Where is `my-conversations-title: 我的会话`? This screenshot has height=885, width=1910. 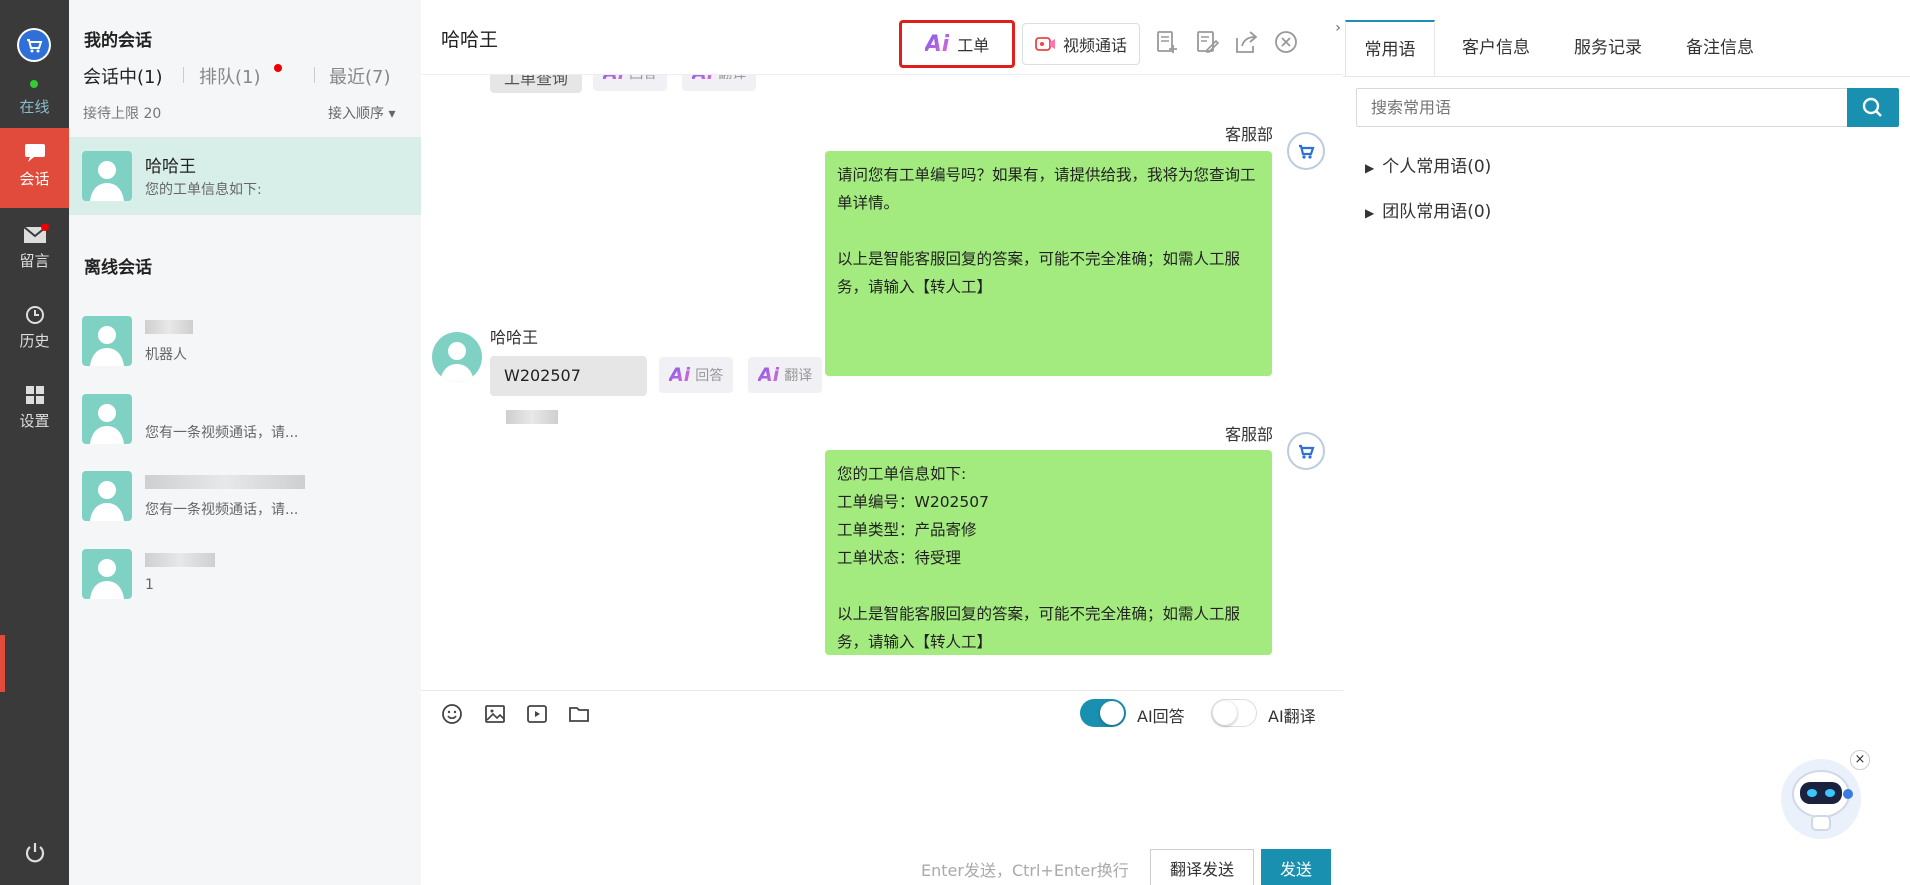 my-conversations-title: 我的会话 is located at coordinates (118, 41).